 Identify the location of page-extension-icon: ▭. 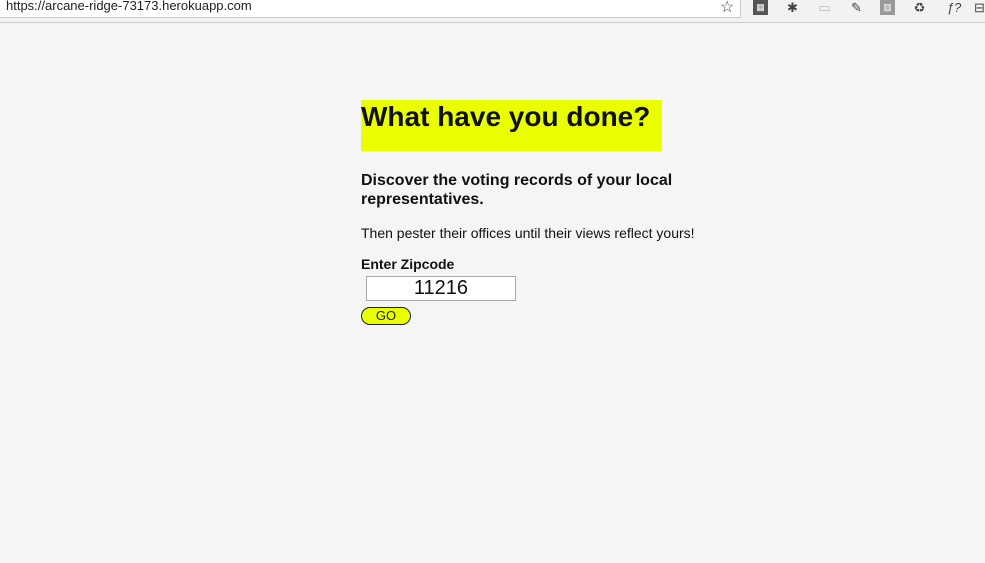
(824, 7).